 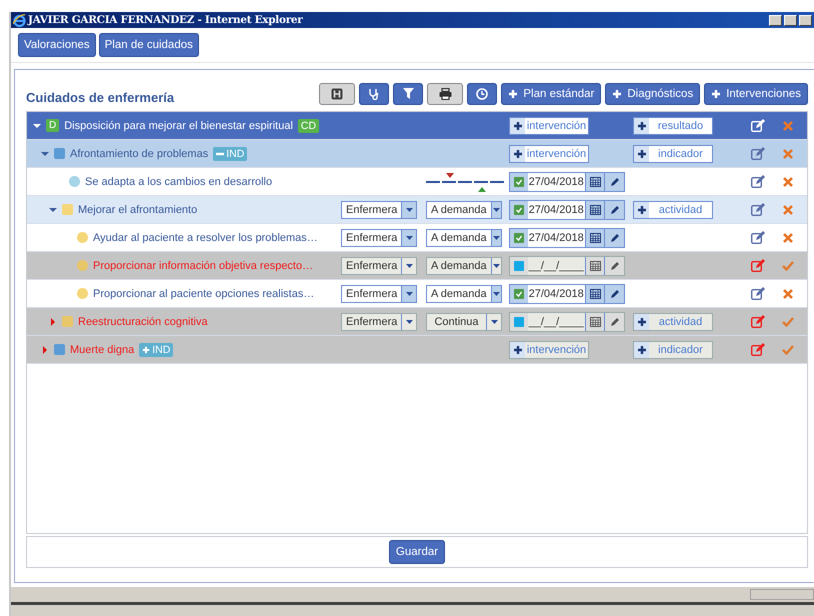 What do you see at coordinates (551, 93) in the screenshot?
I see `toolbar-button: Plan estándar` at bounding box center [551, 93].